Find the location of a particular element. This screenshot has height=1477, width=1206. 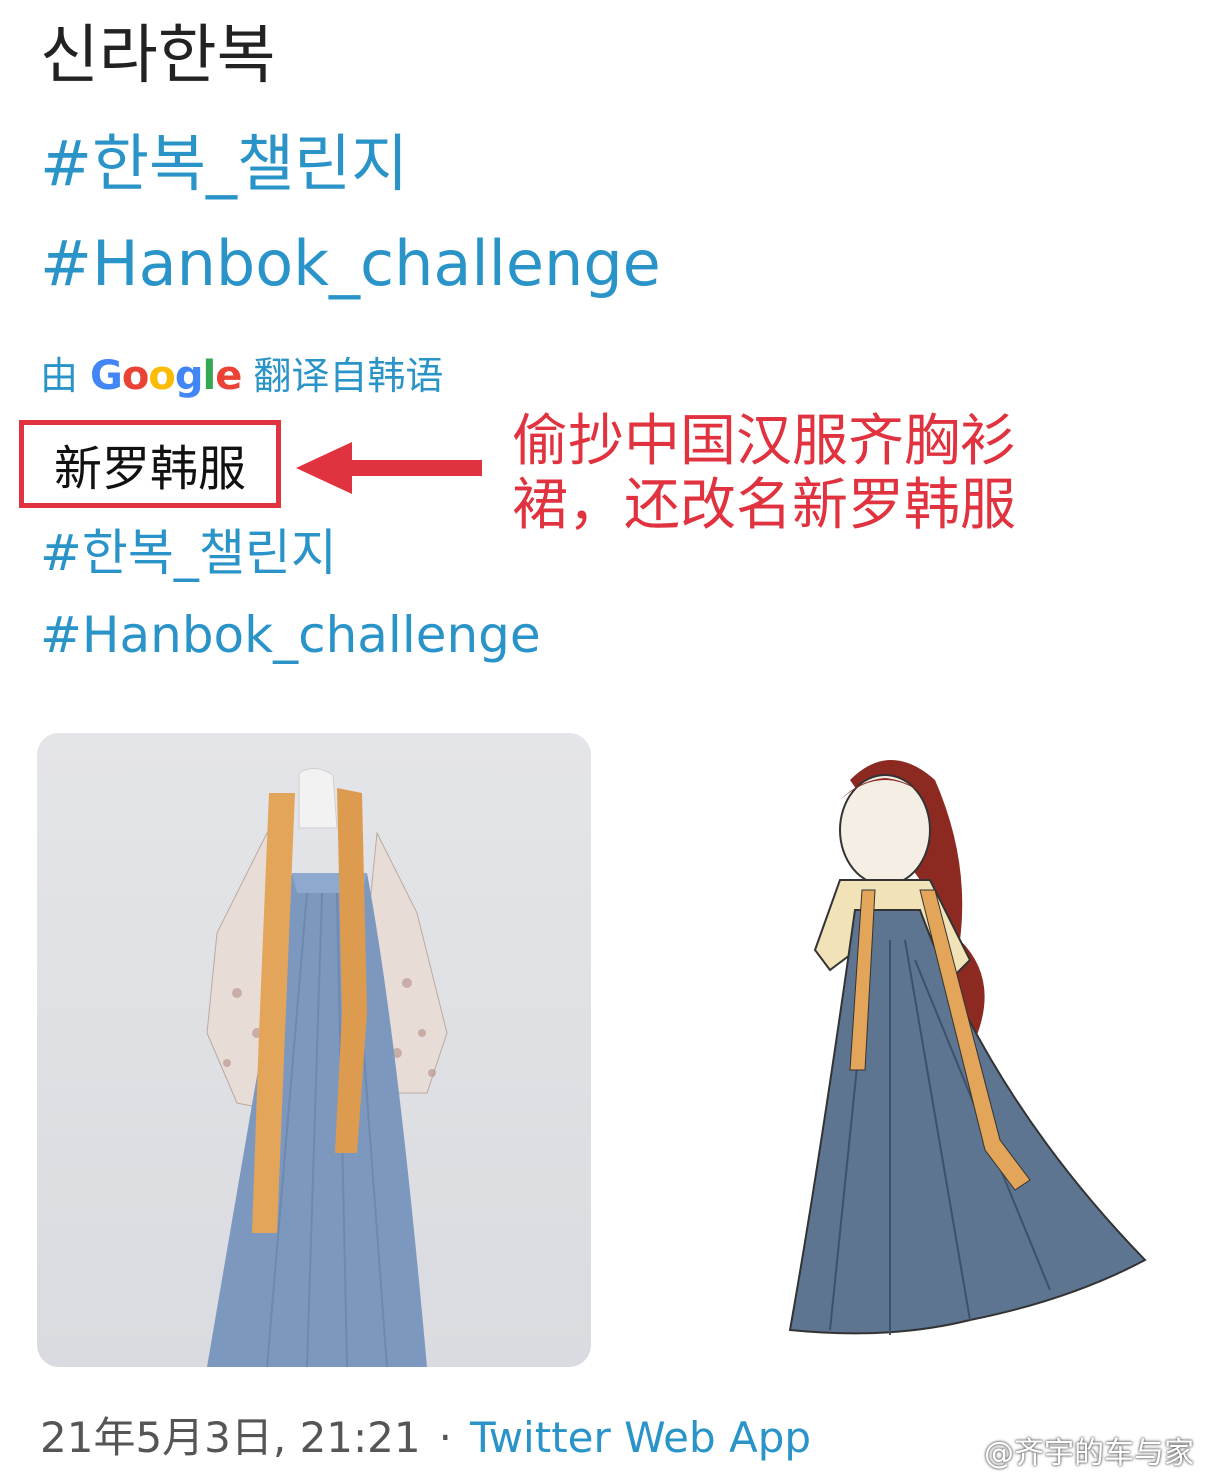

google-logo: Google is located at coordinates (166, 376).